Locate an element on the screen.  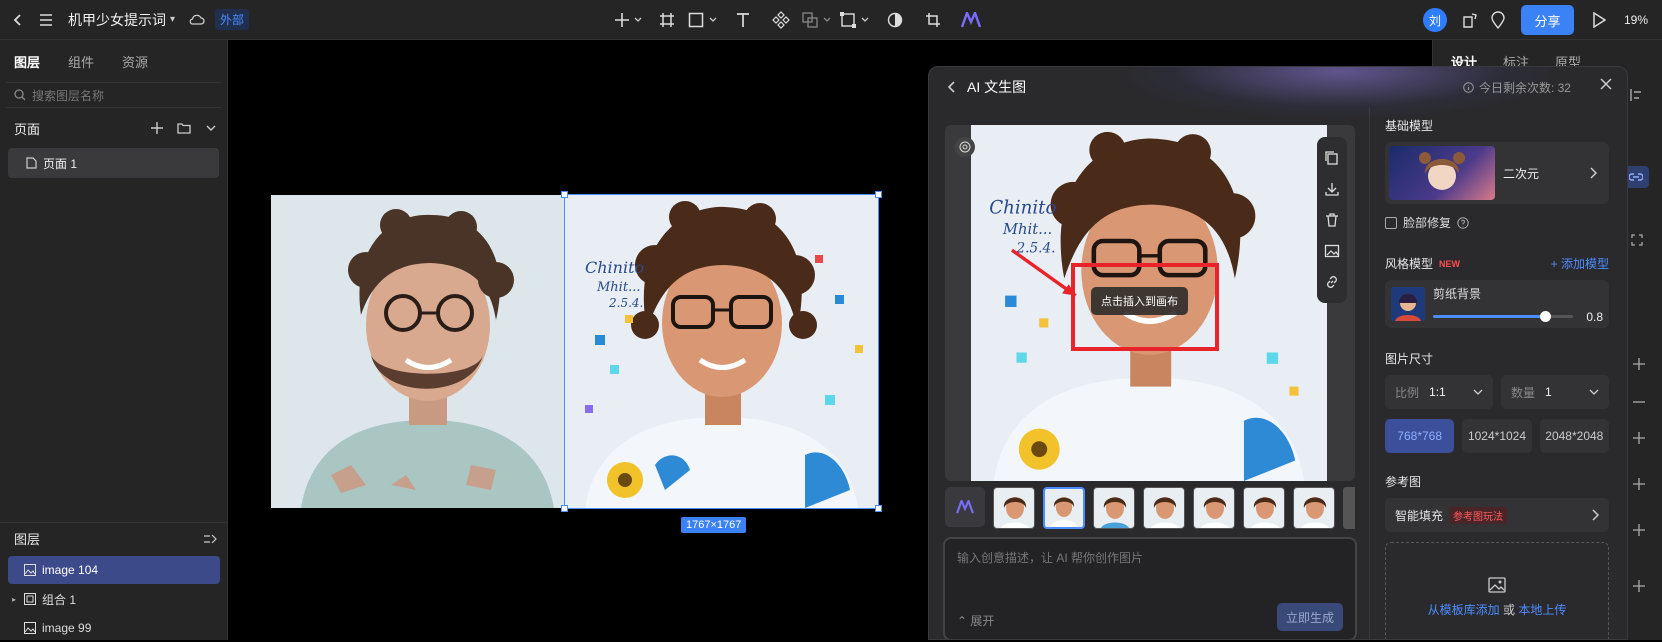
add-from-template-link: 从模板库添加 is located at coordinates (1464, 610).